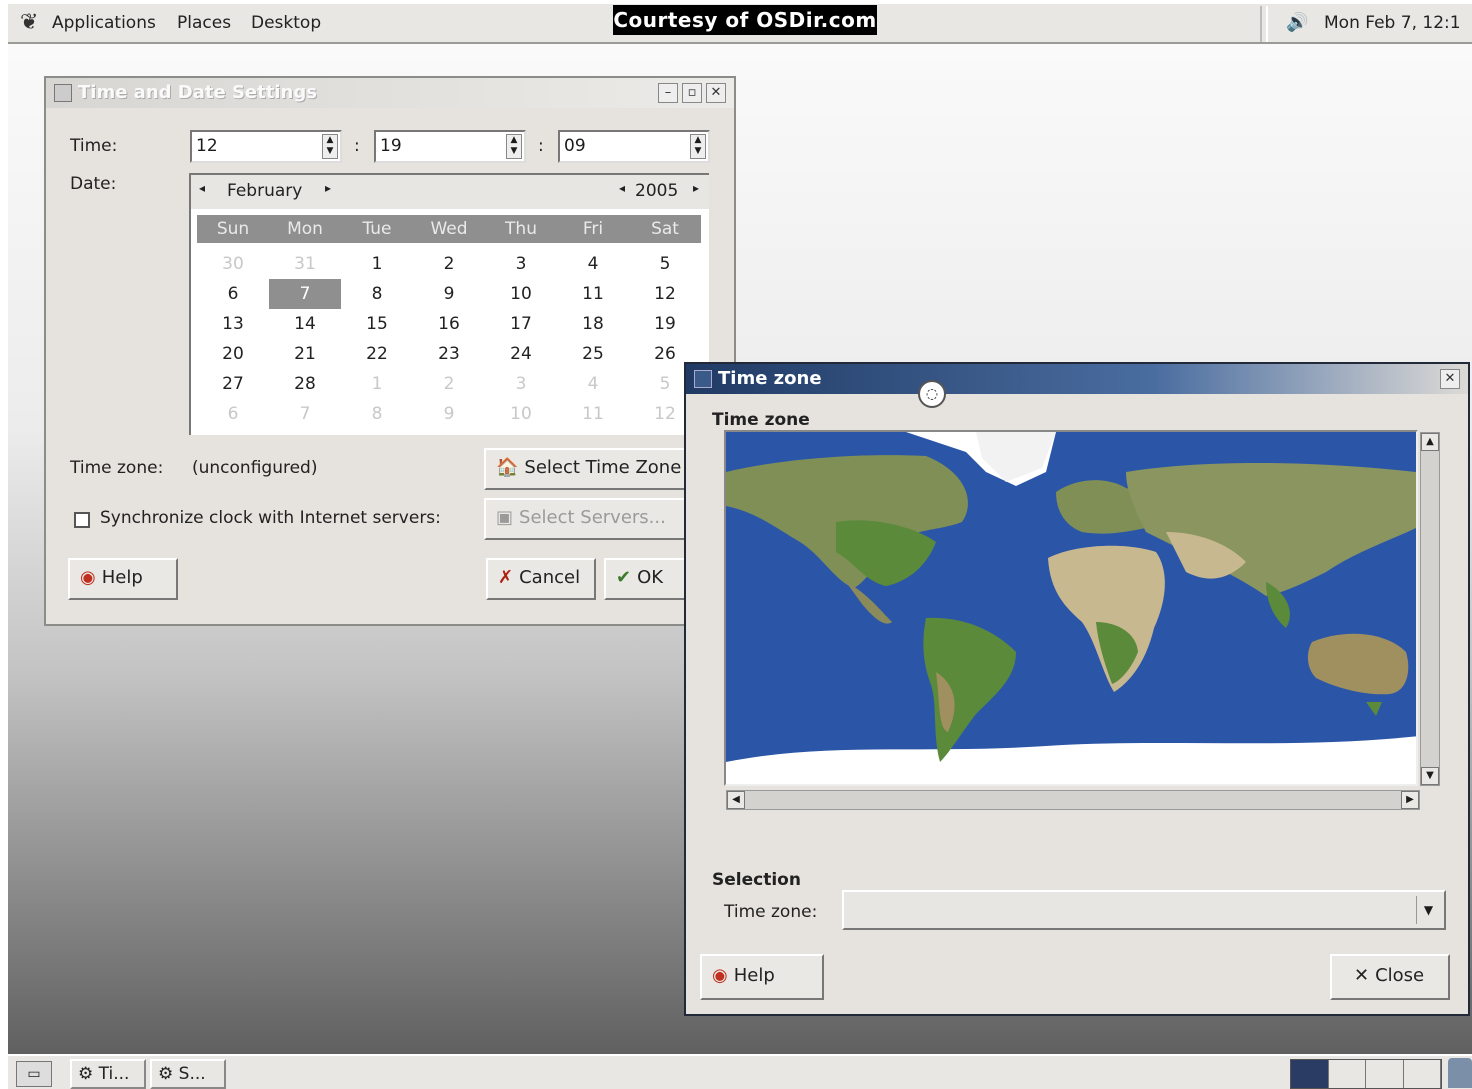  I want to click on volume-icon: 🔊, so click(1297, 22).